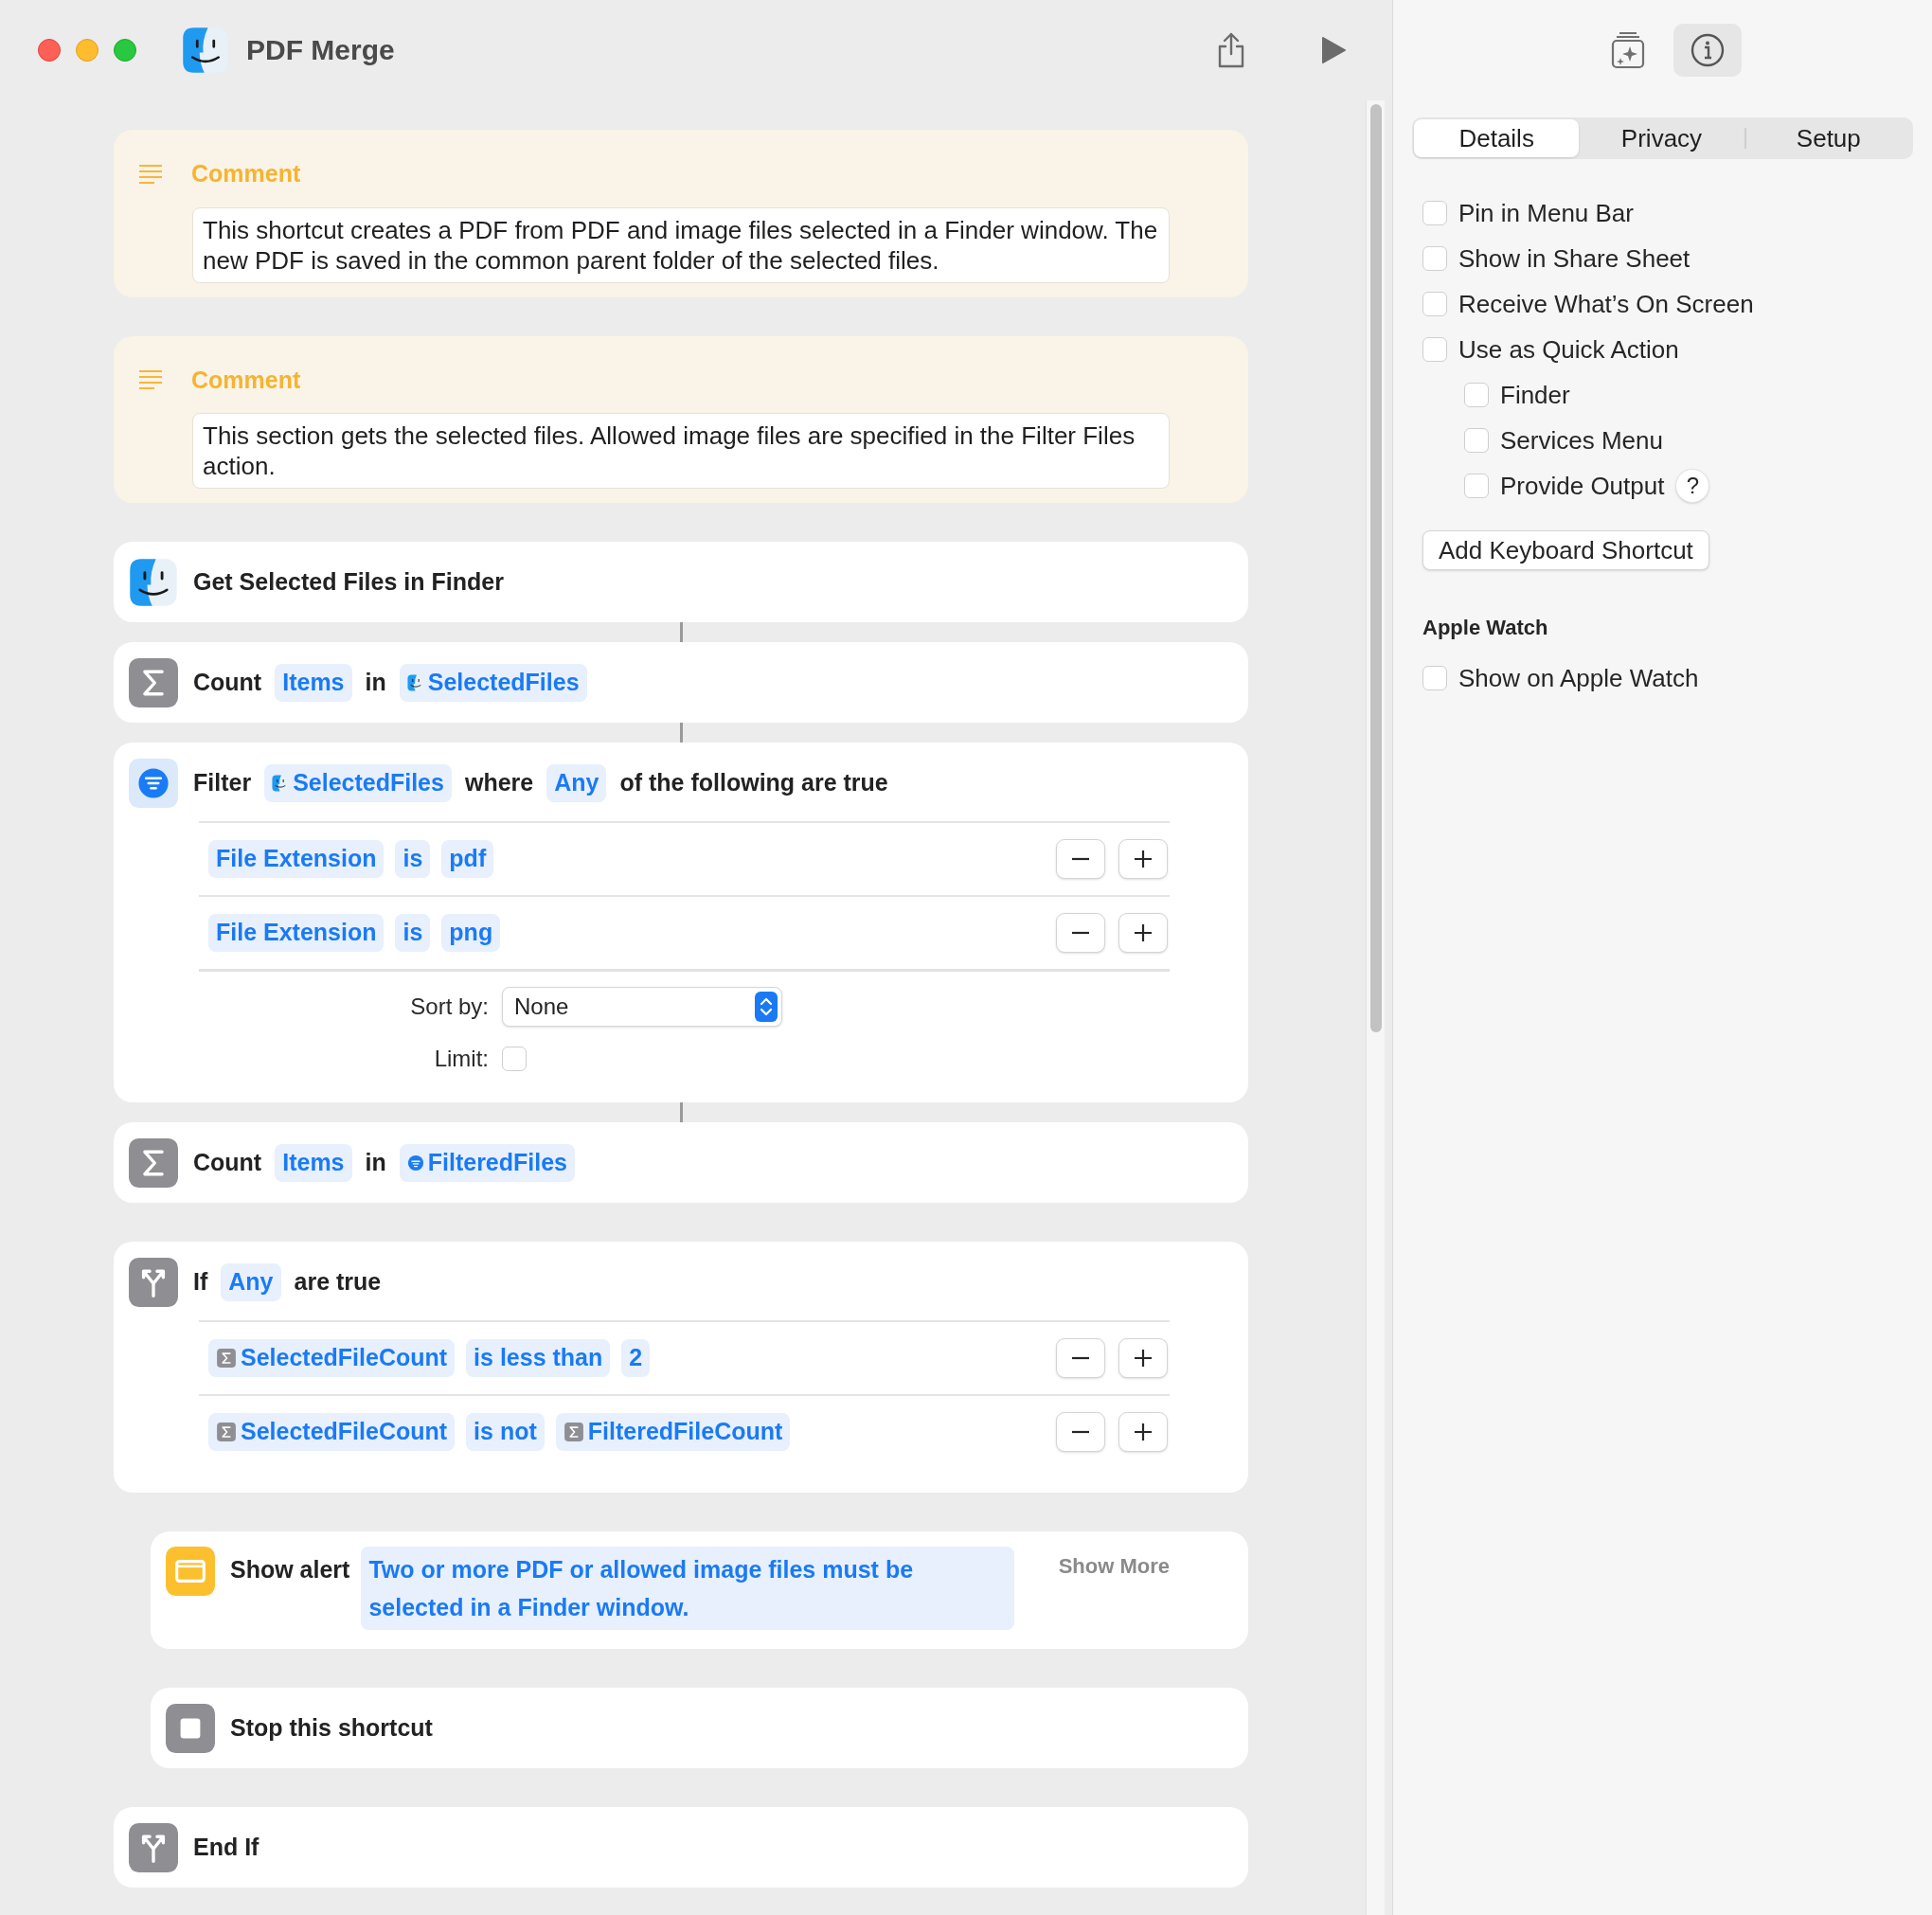  Describe the element at coordinates (1535, 395) in the screenshot. I see `option-label: Finder` at that location.